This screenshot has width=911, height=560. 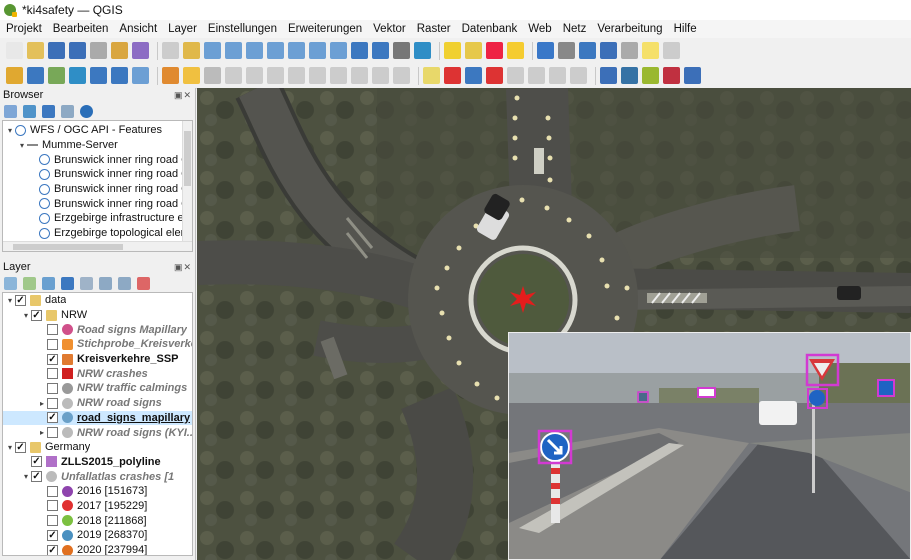 I want to click on layer-item: 2017 [195229], so click(x=97, y=506).